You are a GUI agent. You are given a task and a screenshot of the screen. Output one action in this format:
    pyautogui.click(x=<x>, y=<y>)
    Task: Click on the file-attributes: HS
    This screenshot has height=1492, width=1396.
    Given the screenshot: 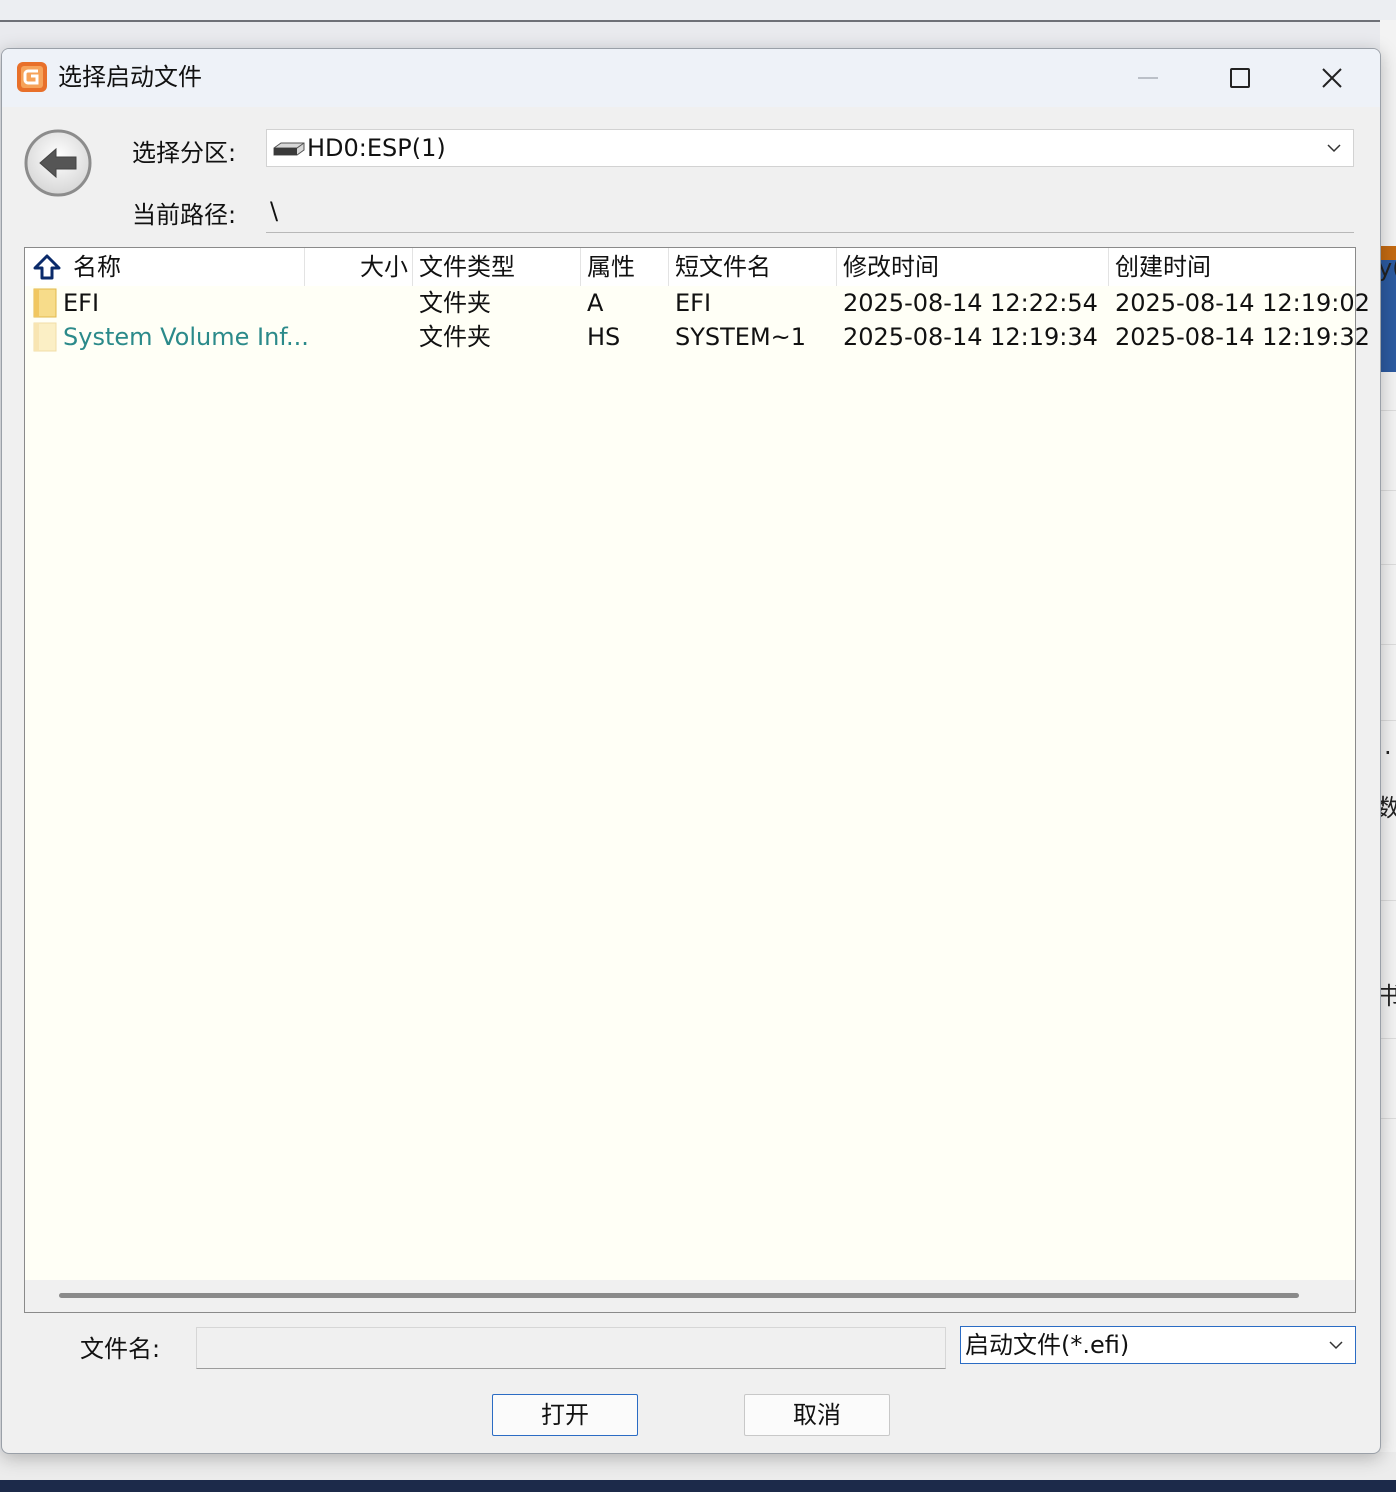 What is the action you would take?
    pyautogui.click(x=604, y=337)
    